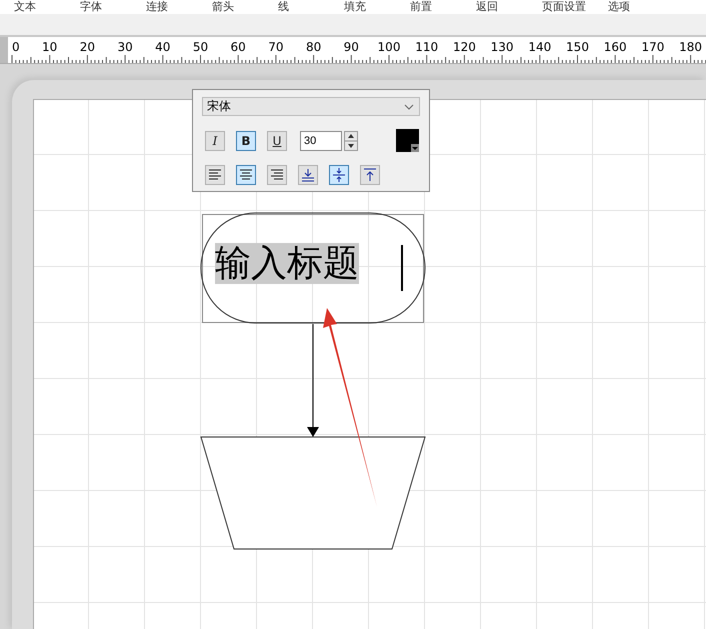 The image size is (706, 629). What do you see at coordinates (407, 140) in the screenshot?
I see `color-swatch` at bounding box center [407, 140].